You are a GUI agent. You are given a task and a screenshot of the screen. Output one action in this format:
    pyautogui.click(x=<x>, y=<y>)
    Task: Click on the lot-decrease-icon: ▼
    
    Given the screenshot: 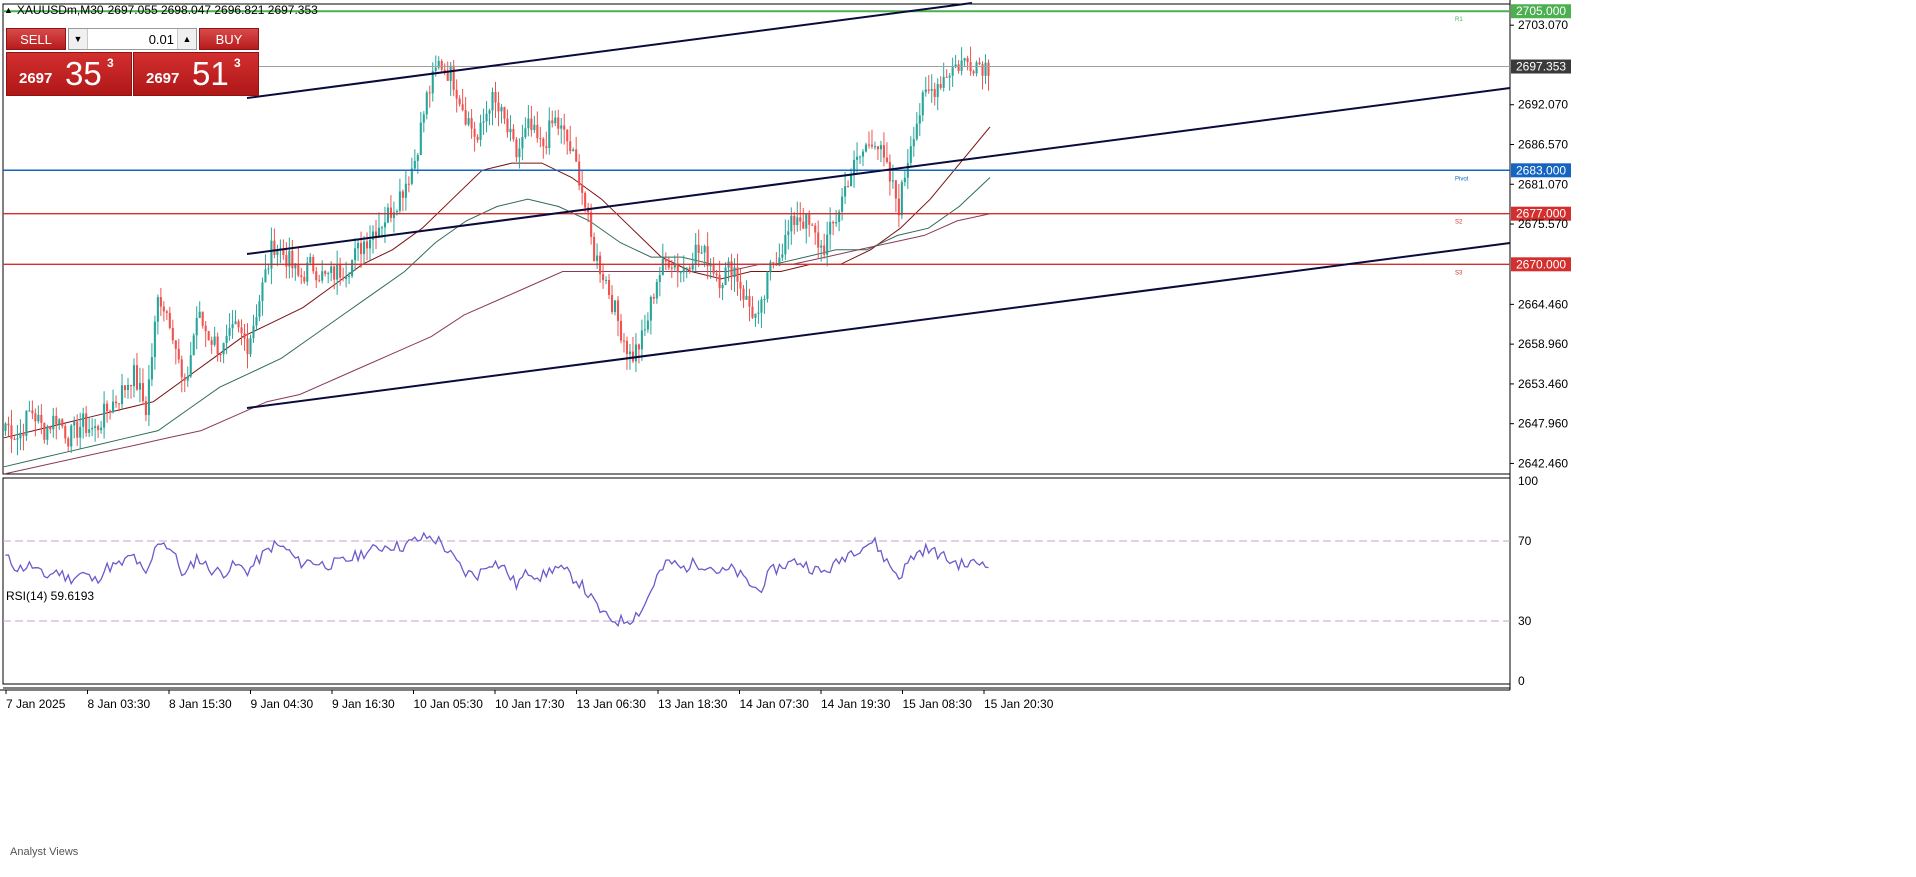 What is the action you would take?
    pyautogui.click(x=78, y=39)
    